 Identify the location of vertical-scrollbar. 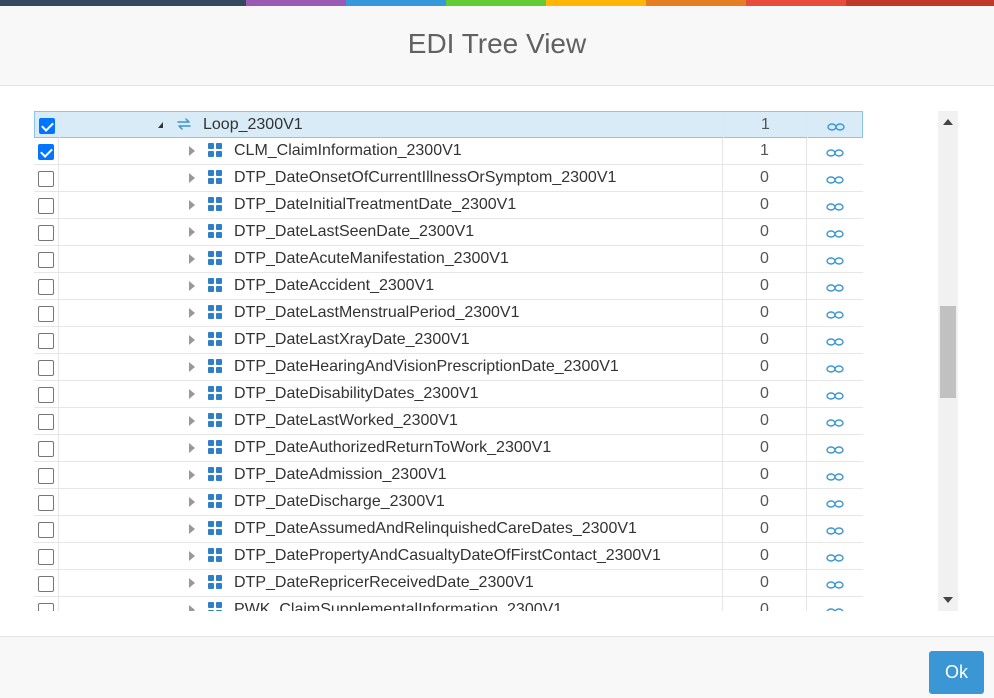
(948, 361).